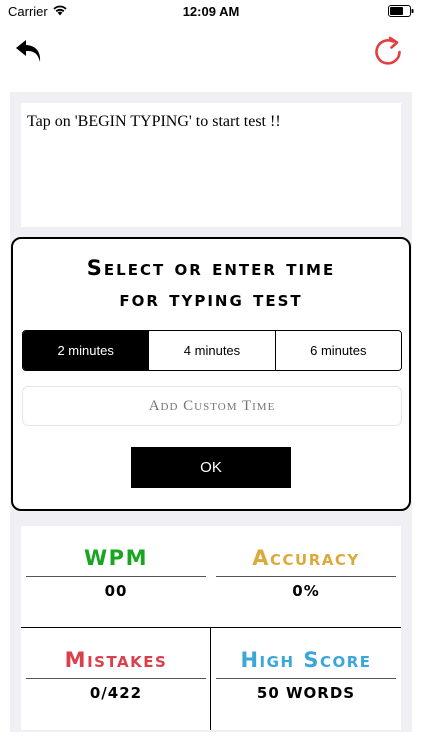  What do you see at coordinates (306, 591) in the screenshot?
I see `accuracy-value: 0%` at bounding box center [306, 591].